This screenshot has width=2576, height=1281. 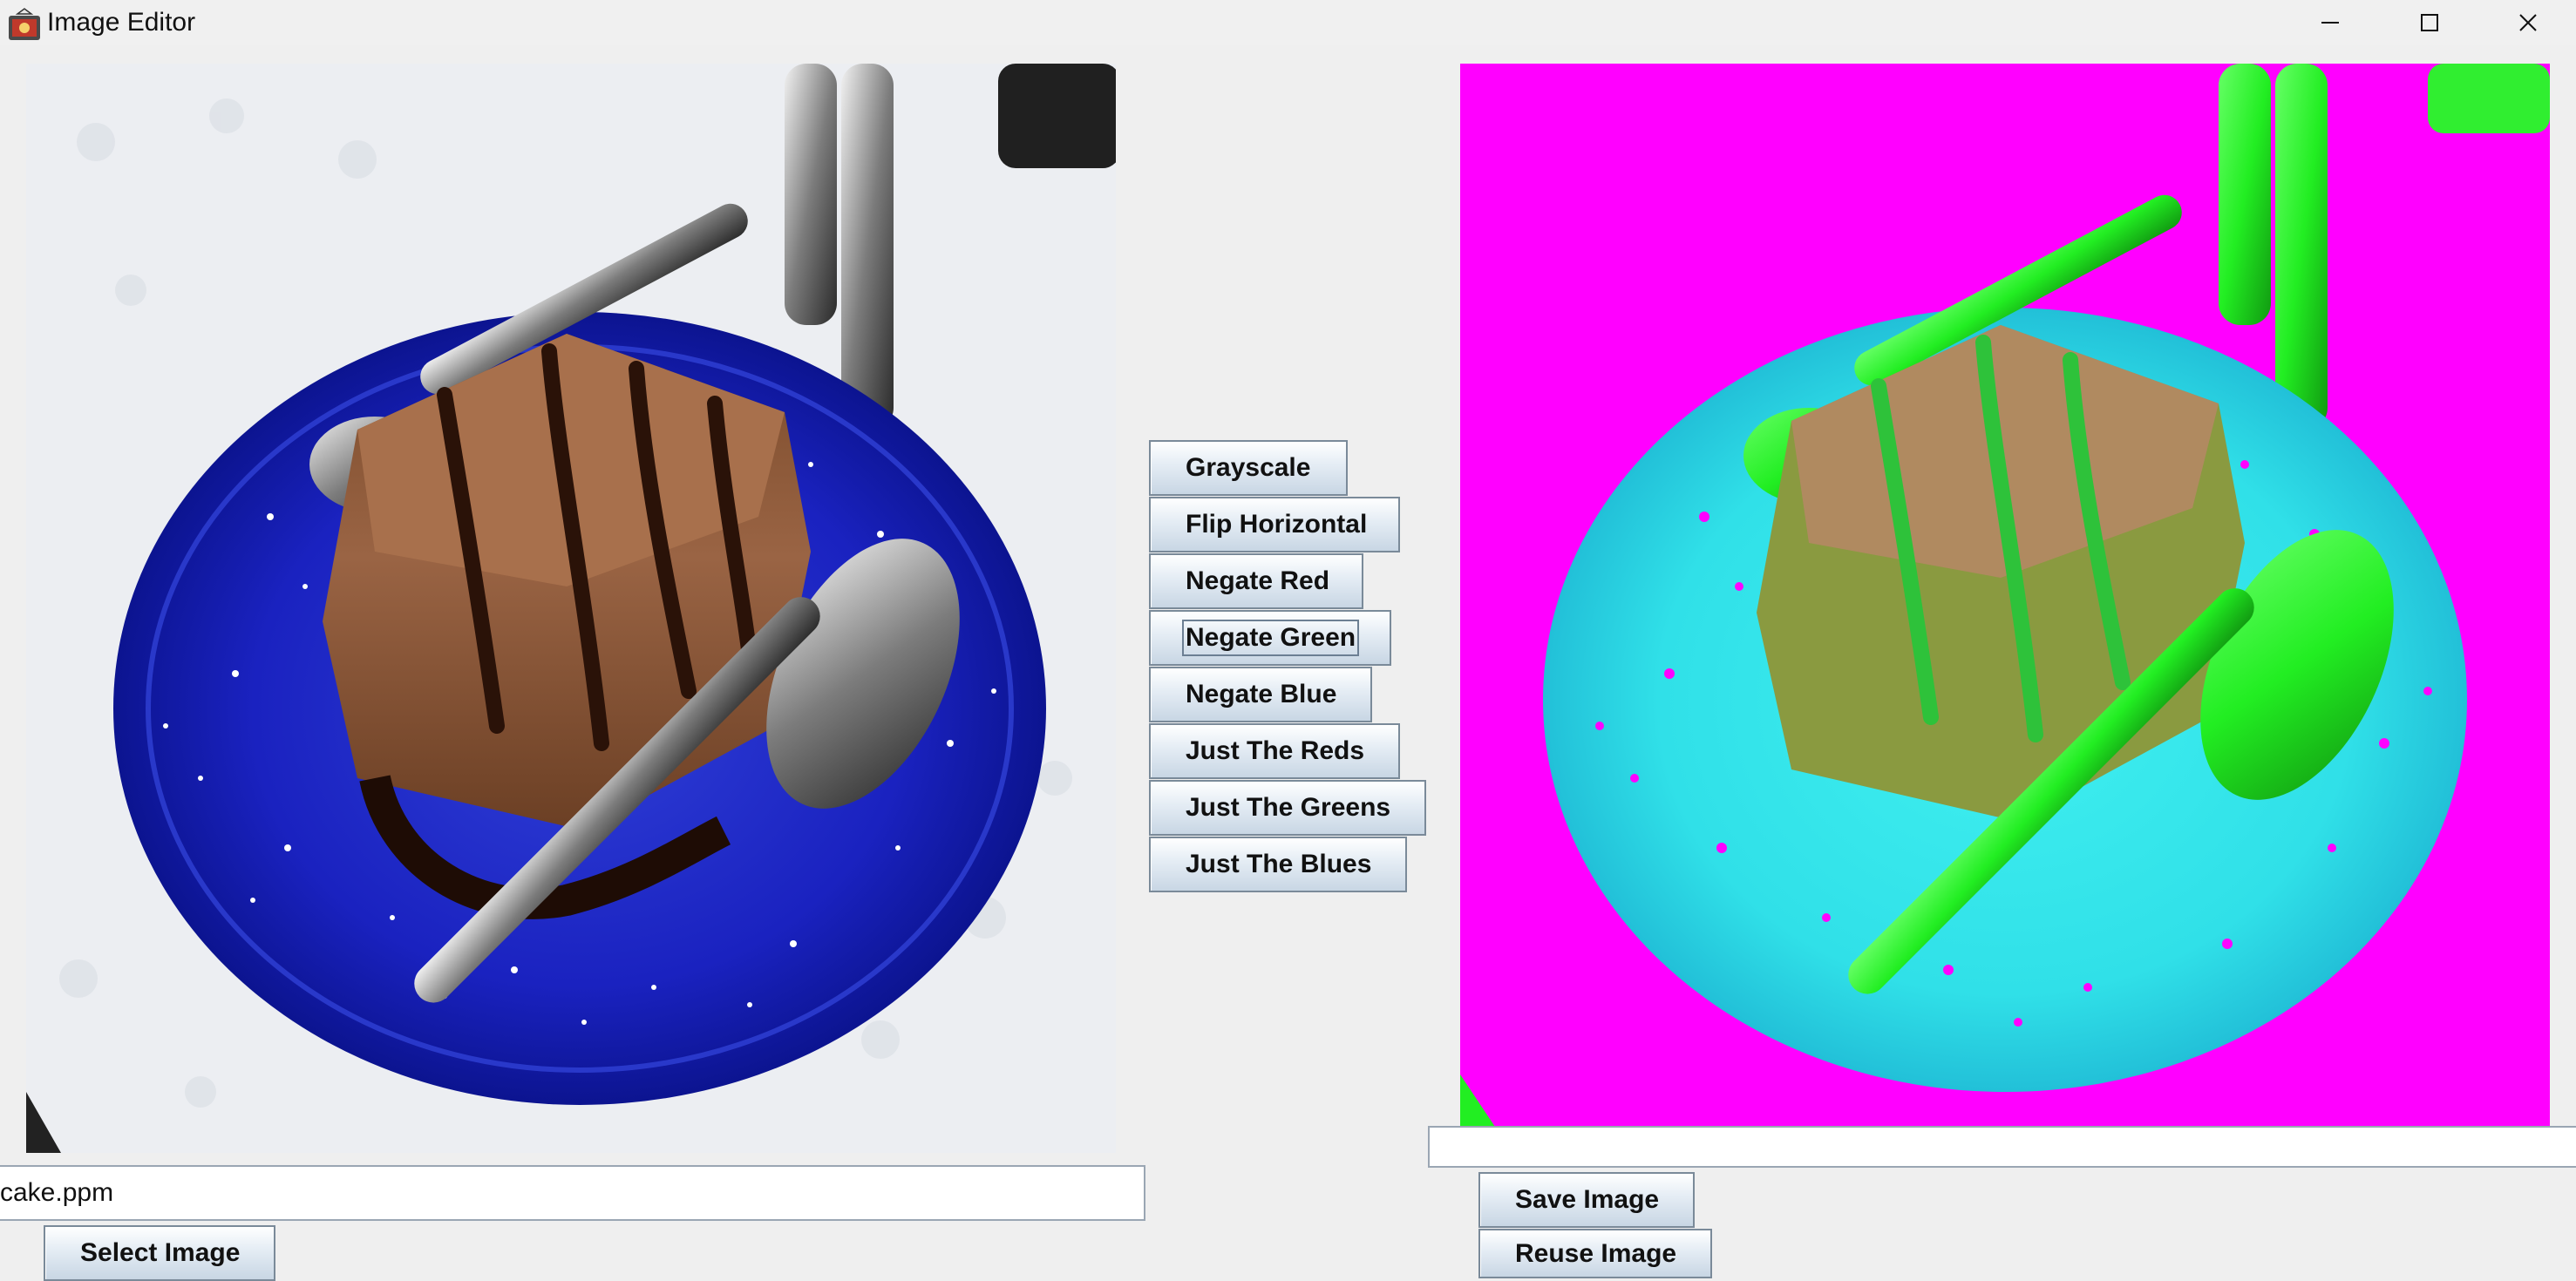 I want to click on save-image-label: Save Image, so click(x=1587, y=1199).